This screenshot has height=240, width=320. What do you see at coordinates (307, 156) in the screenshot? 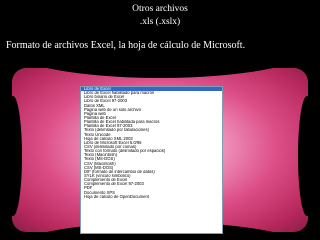
I see `frame-notch-right` at bounding box center [307, 156].